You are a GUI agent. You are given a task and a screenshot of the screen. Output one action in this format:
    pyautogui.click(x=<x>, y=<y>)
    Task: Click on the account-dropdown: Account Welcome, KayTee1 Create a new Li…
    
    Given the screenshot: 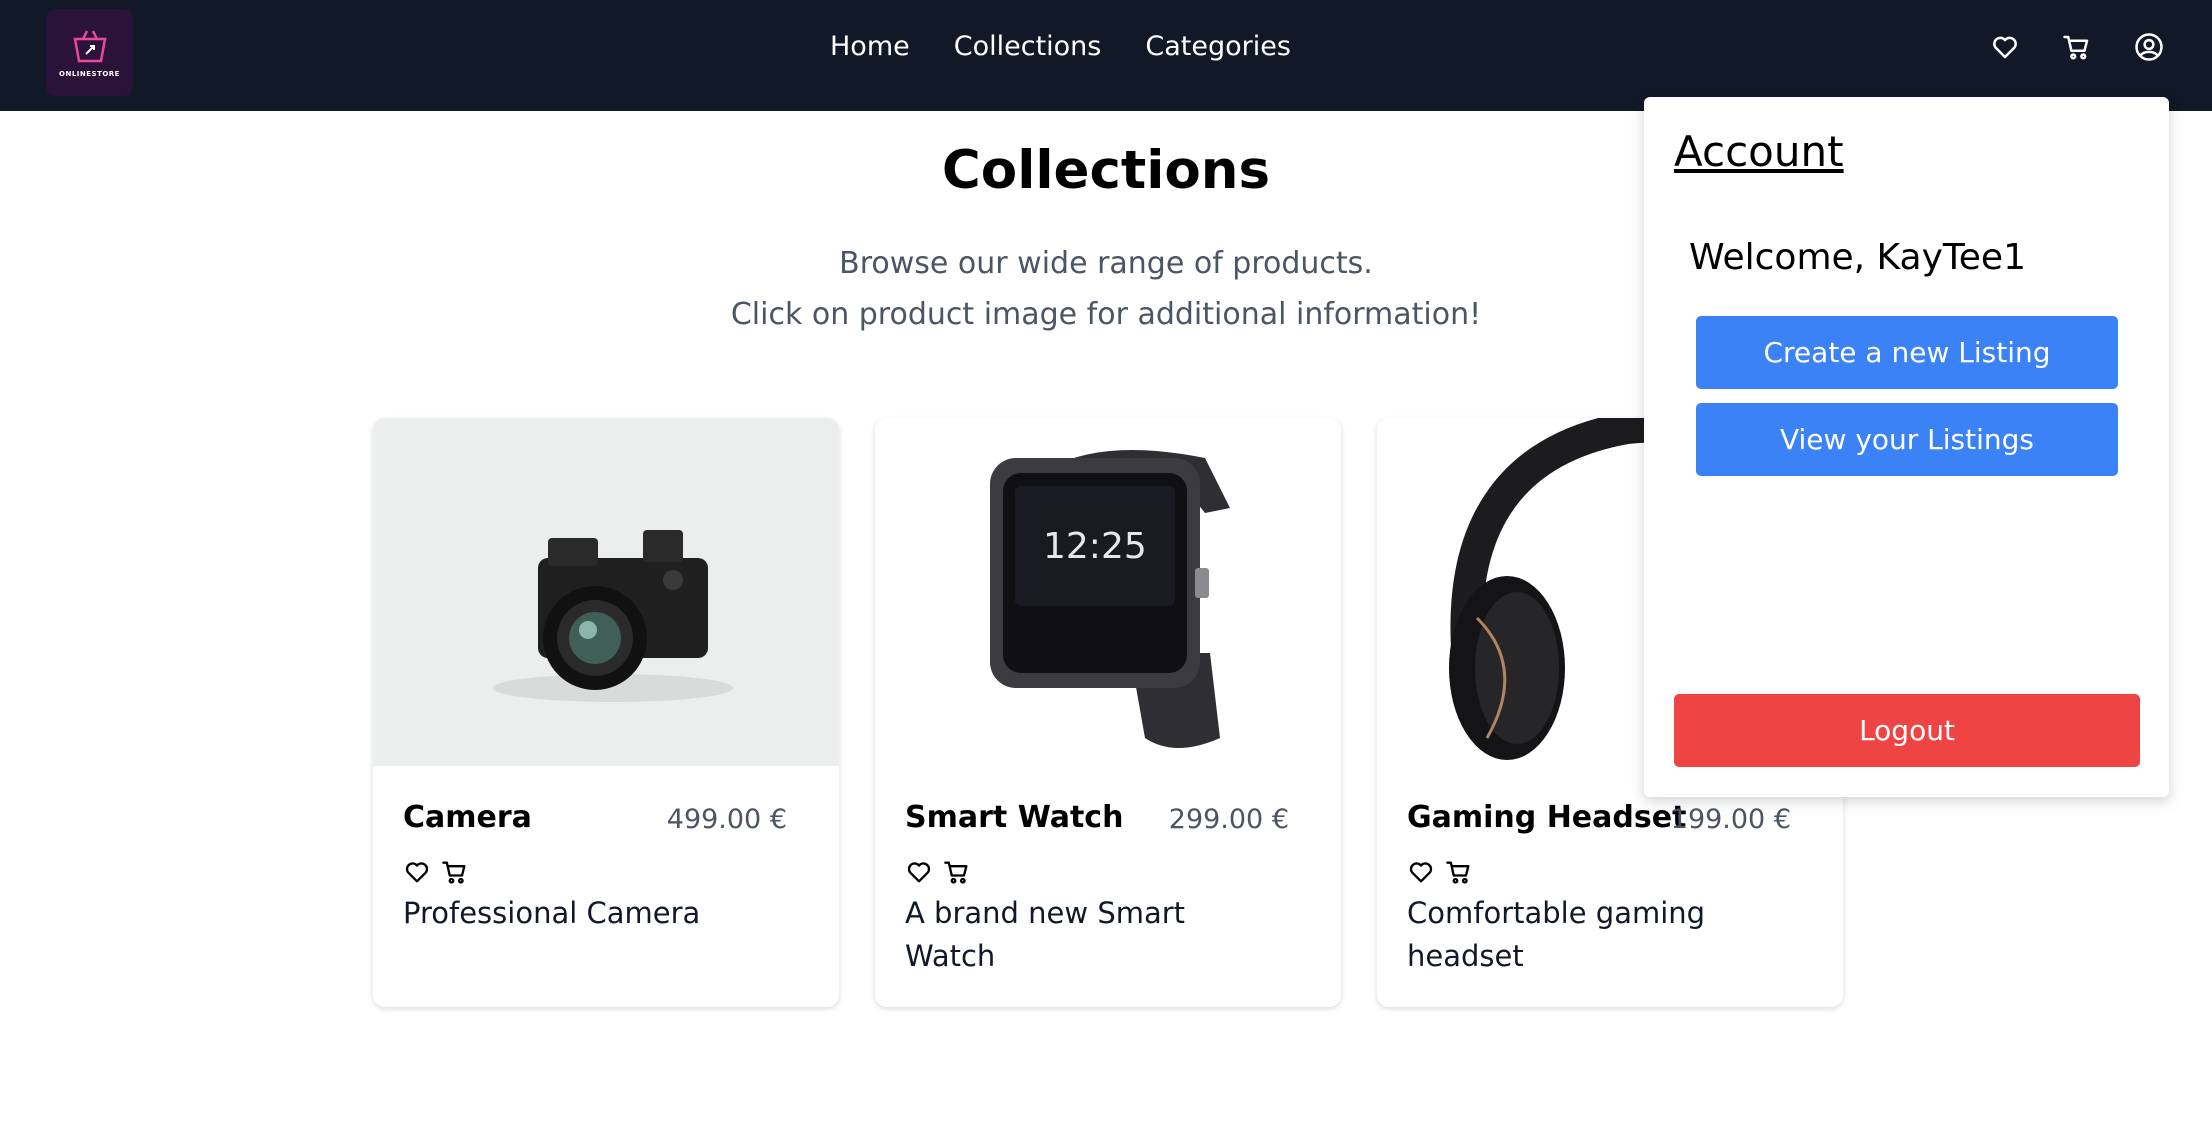 What is the action you would take?
    pyautogui.click(x=1906, y=447)
    